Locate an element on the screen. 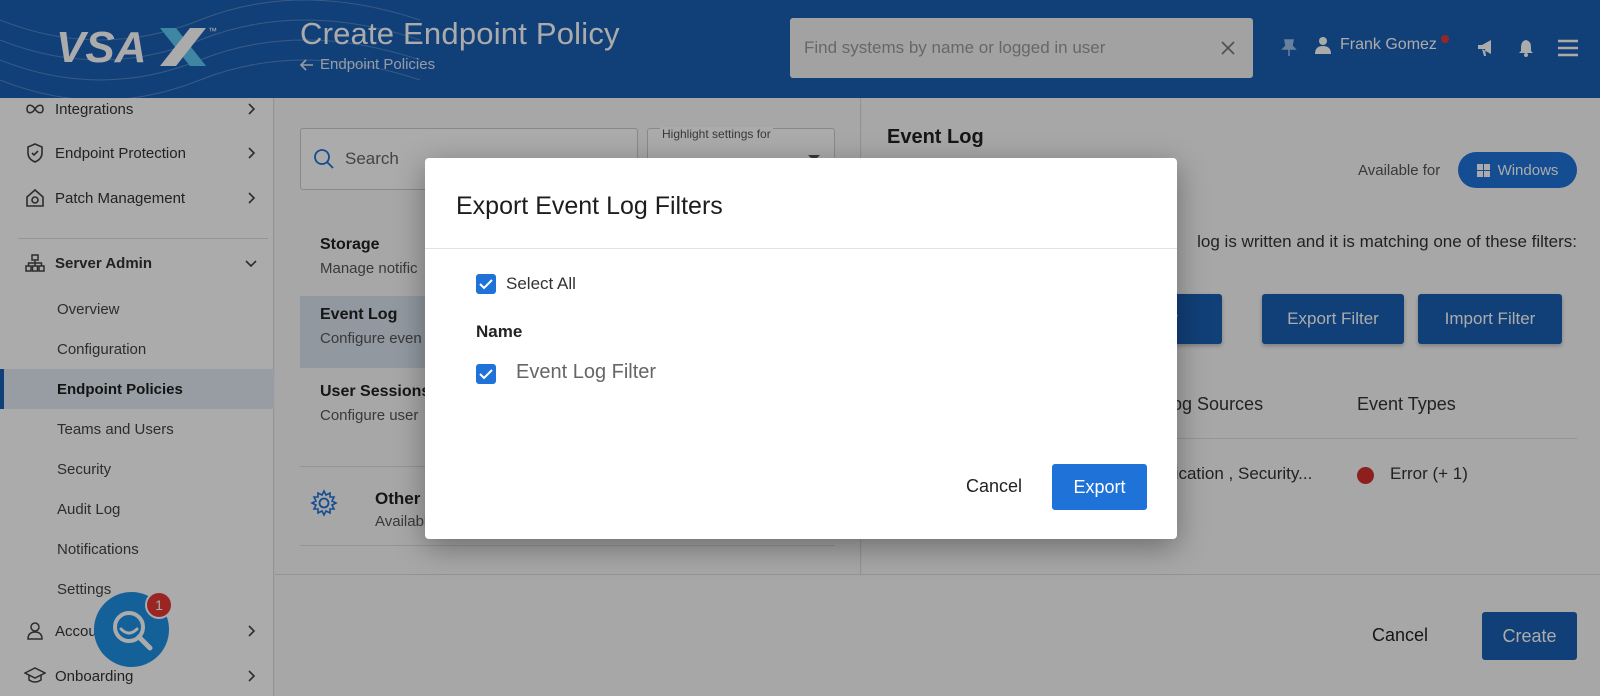  dialog-title: Export Event Log Filters is located at coordinates (589, 206).